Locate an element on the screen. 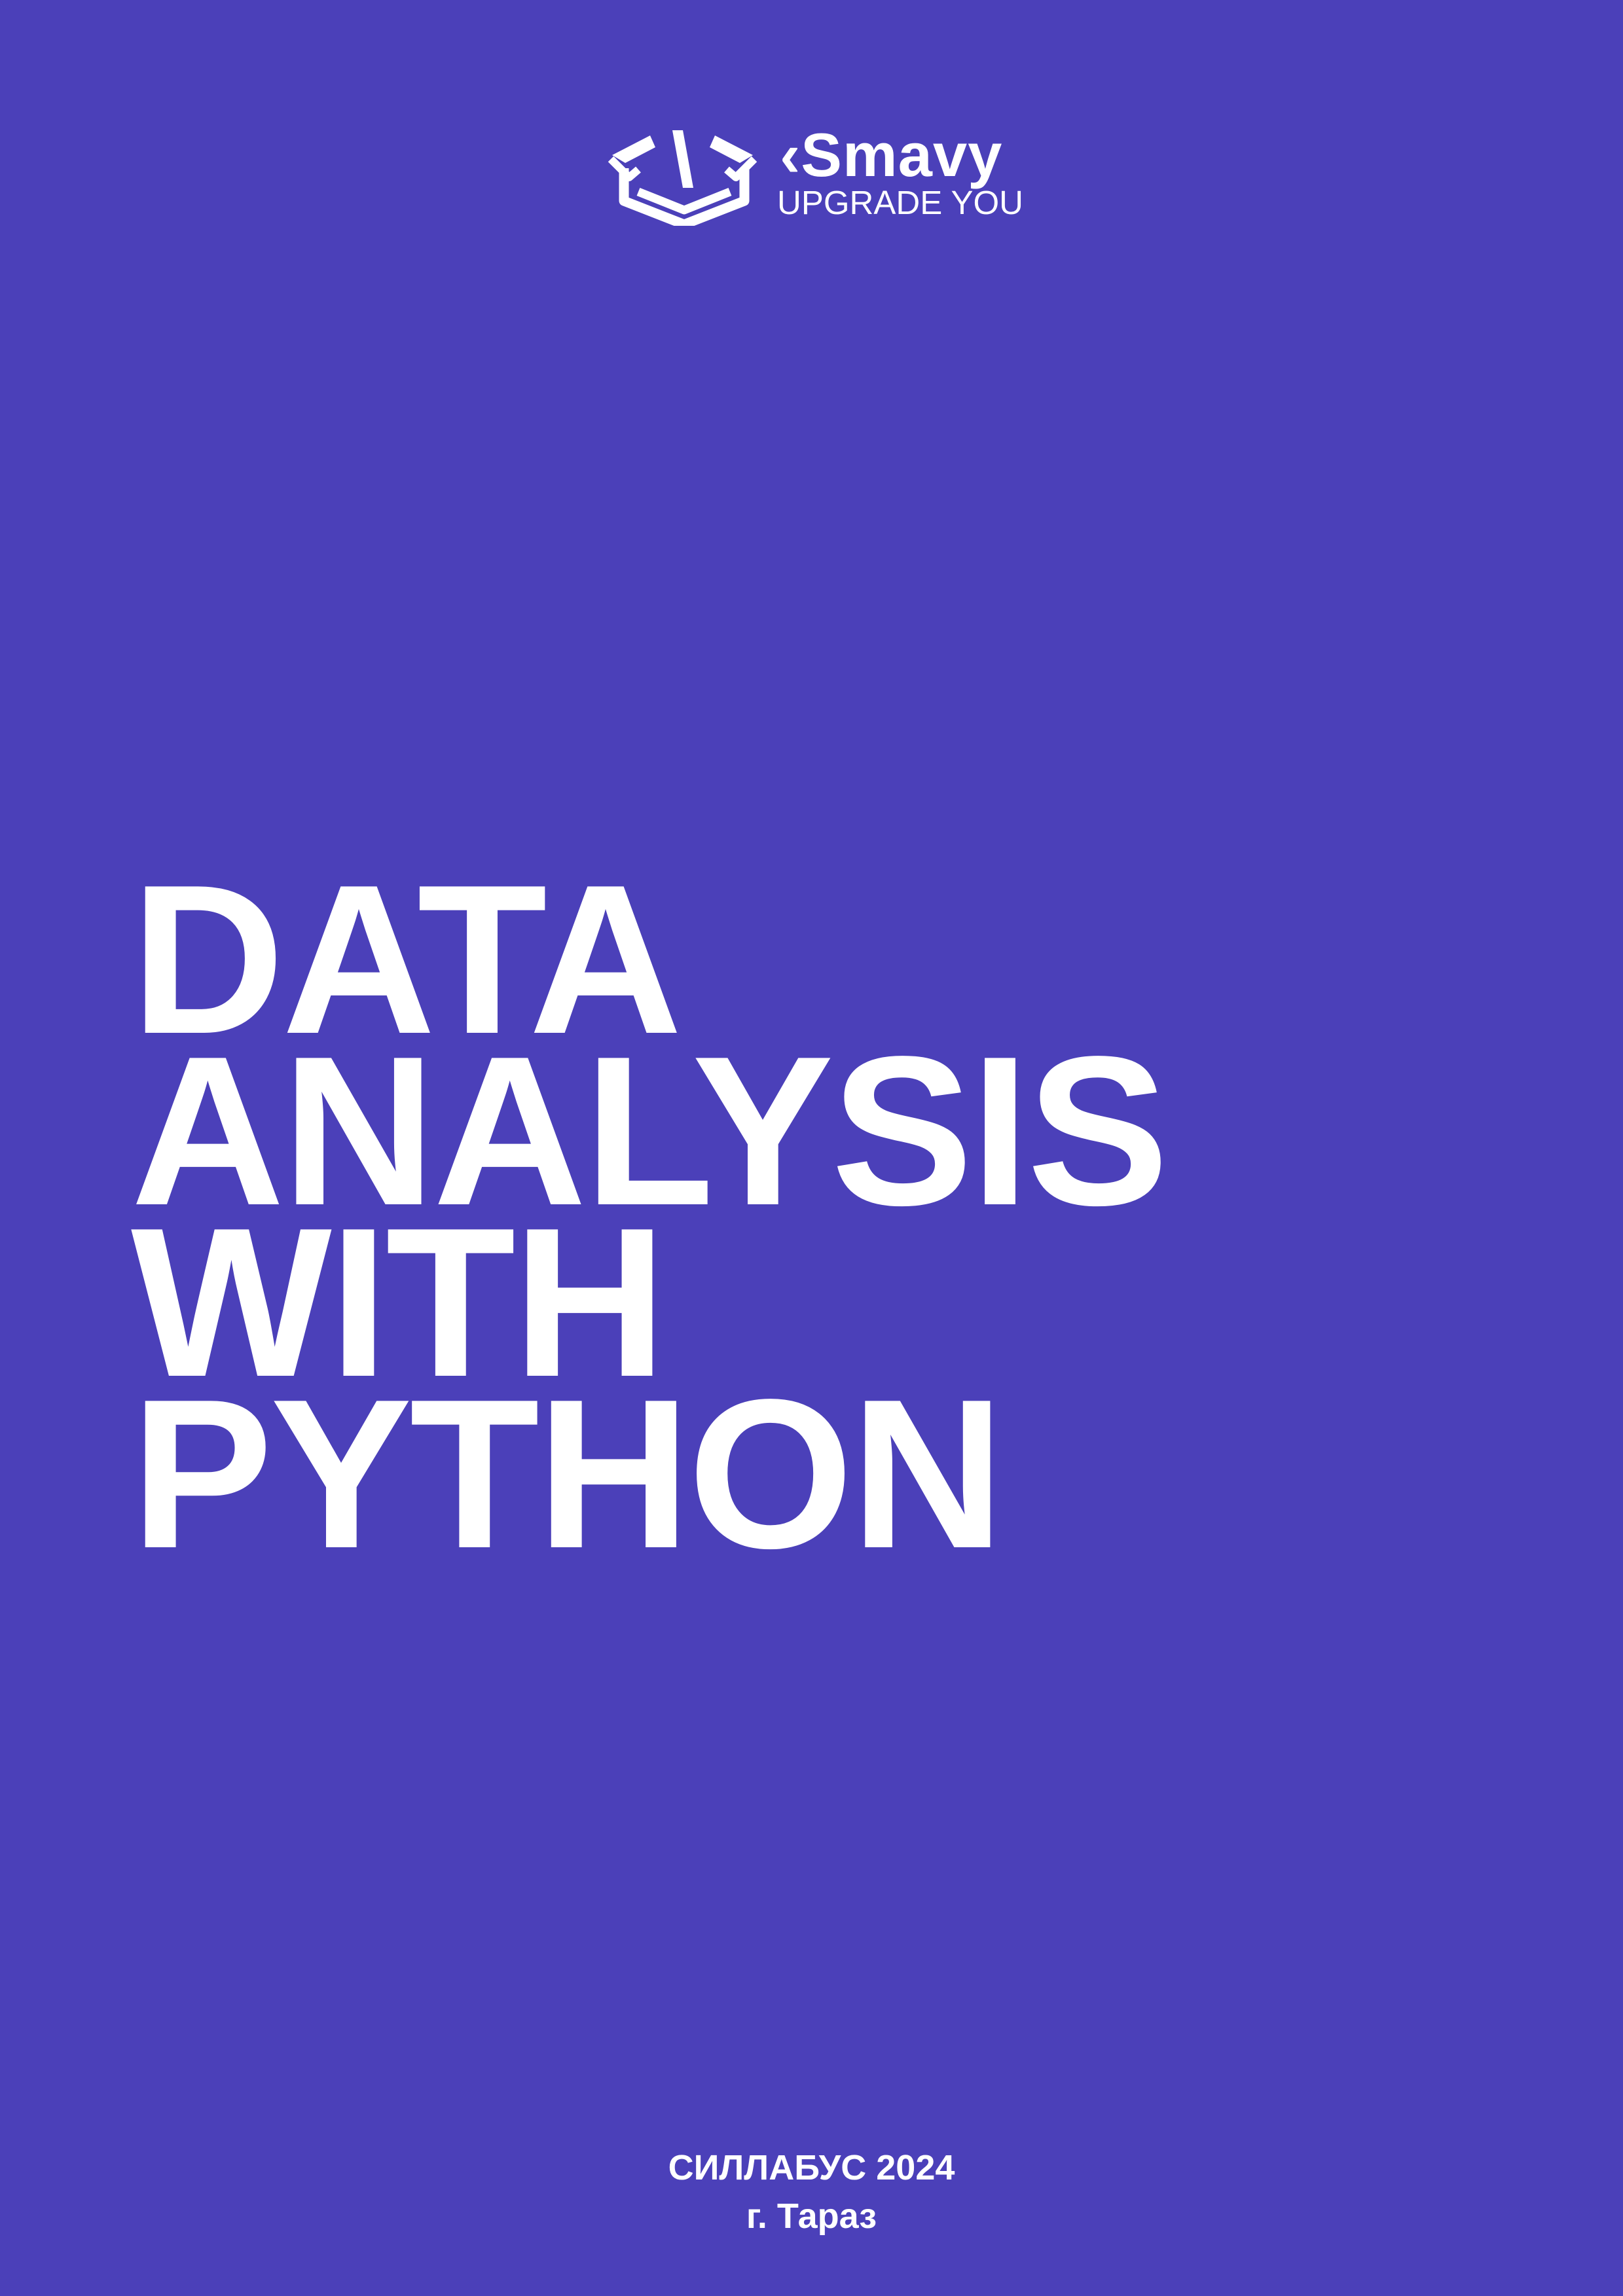 The height and width of the screenshot is (2296, 1623). open-box-code-icon is located at coordinates (682, 178).